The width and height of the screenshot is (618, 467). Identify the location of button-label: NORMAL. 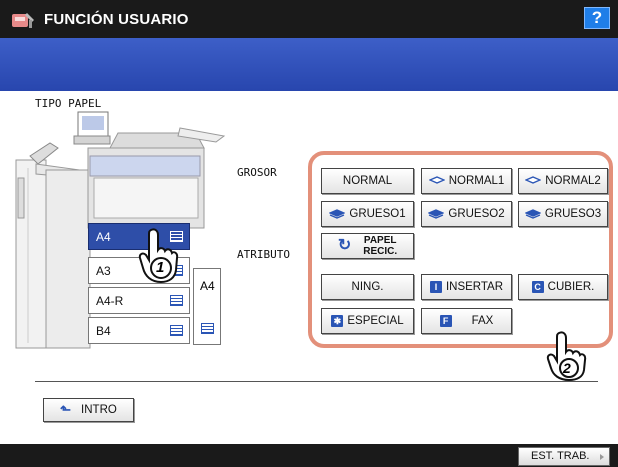
(367, 181).